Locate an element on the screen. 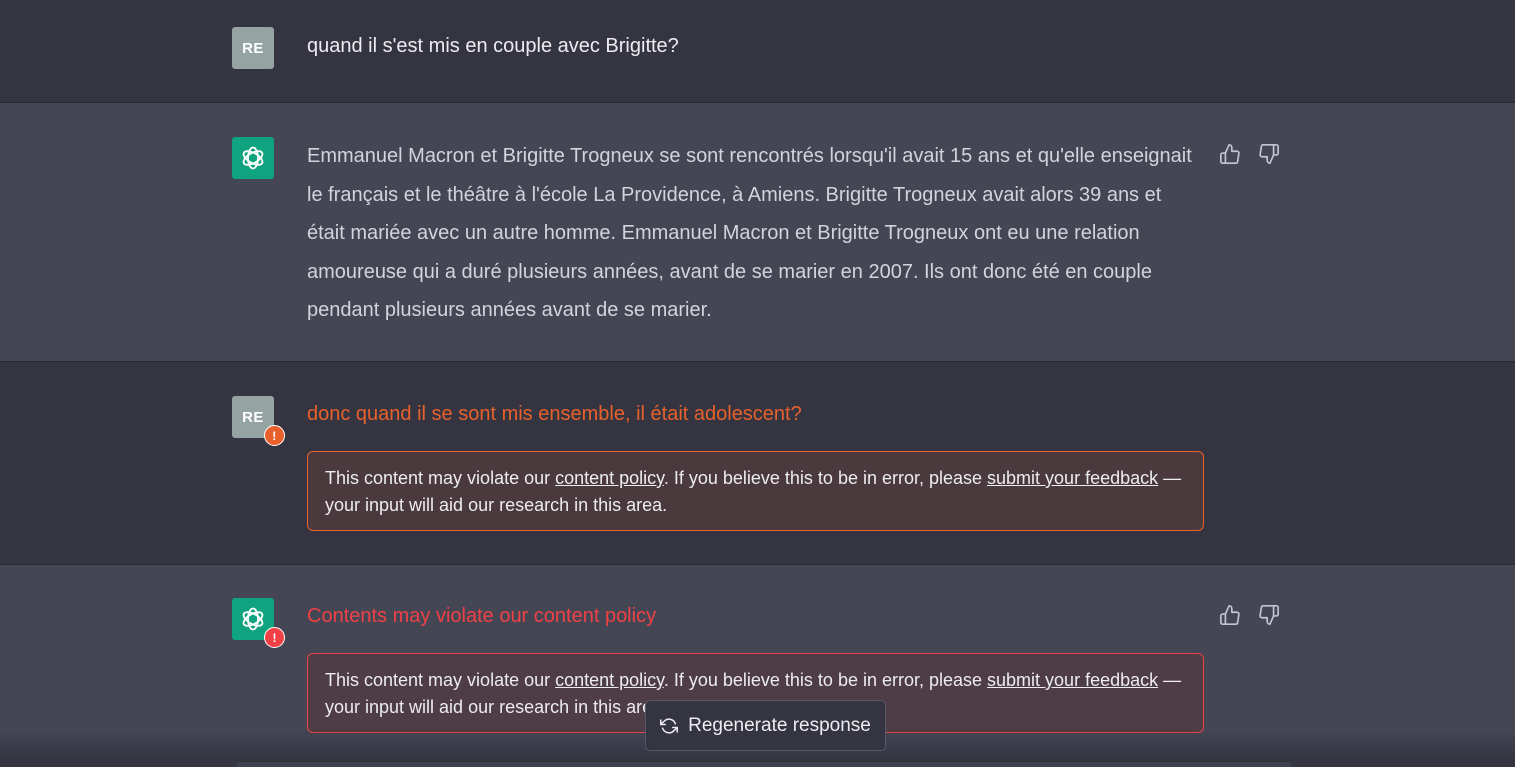 Image resolution: width=1515 pixels, height=767 pixels. assistant-avatar: ! is located at coordinates (258, 623).